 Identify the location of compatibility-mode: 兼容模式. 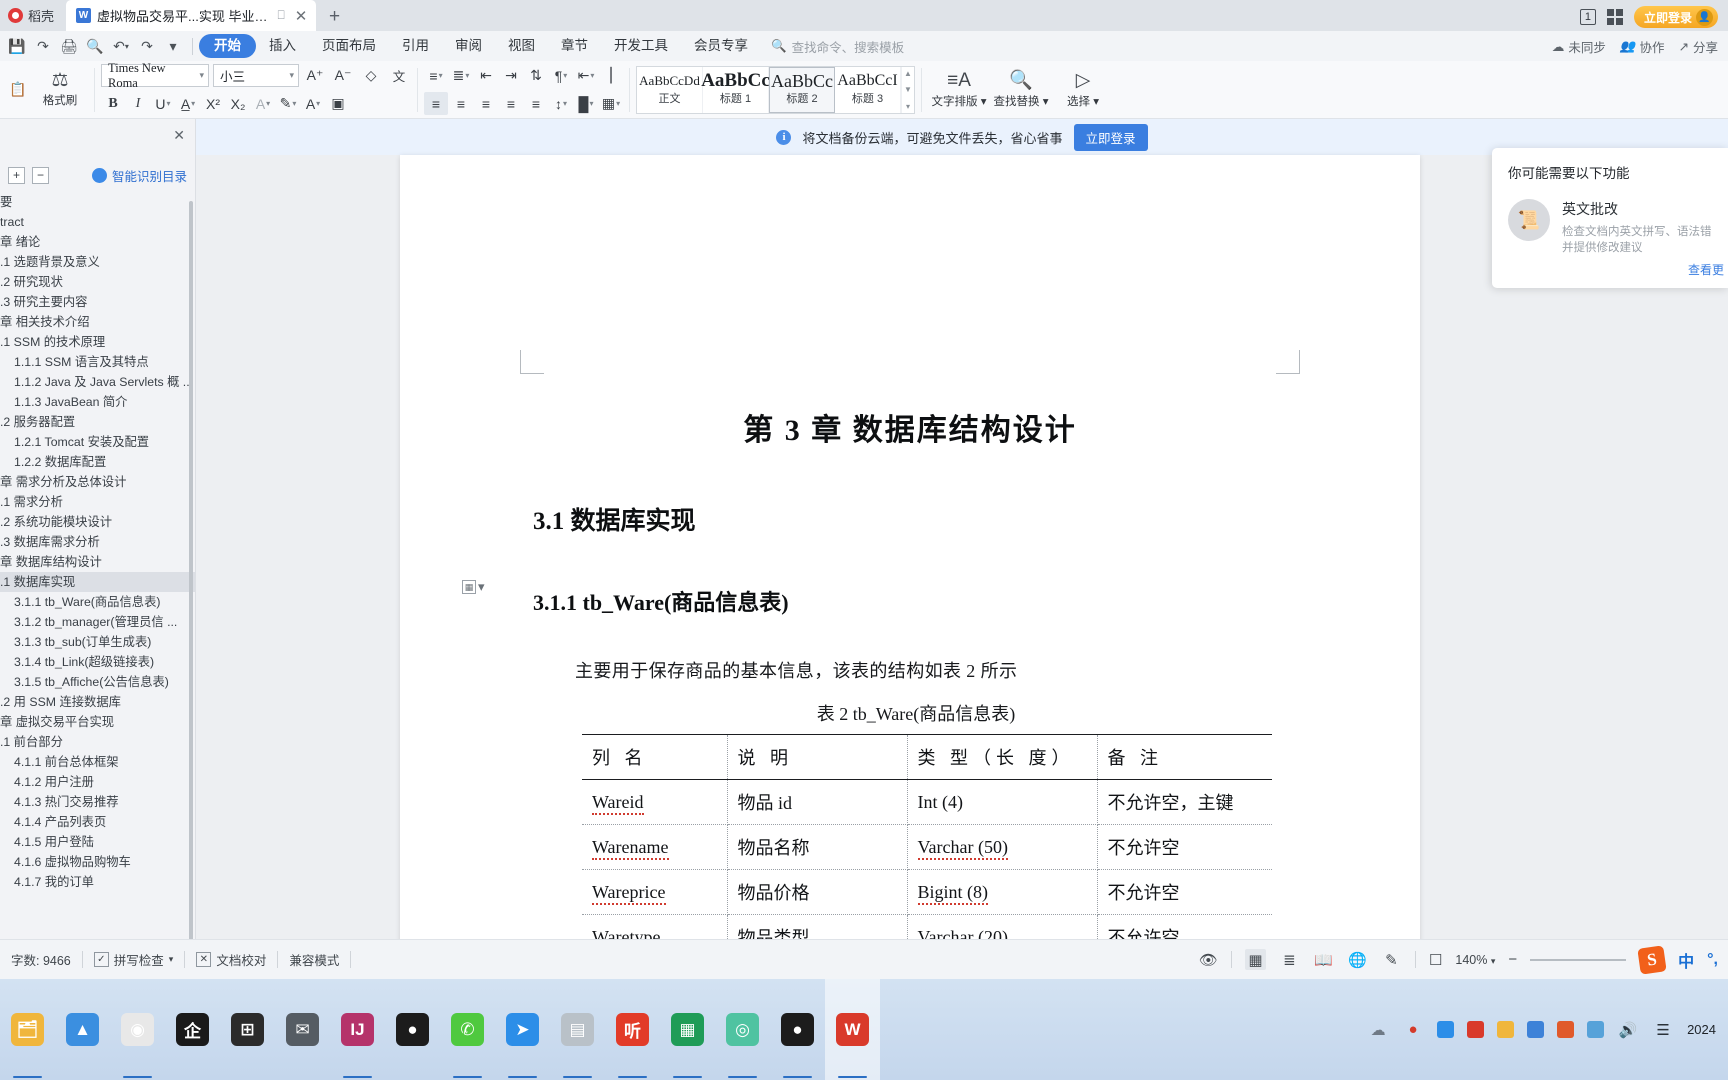
(314, 959).